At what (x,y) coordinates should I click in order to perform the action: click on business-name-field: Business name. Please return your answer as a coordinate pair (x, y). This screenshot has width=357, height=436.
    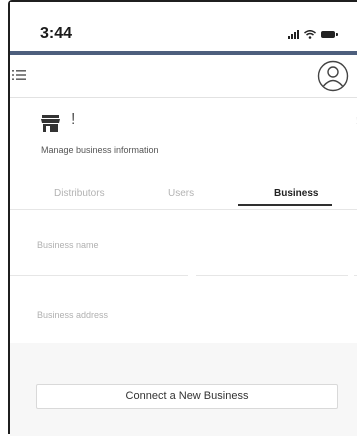
    Looking at the image, I should click on (68, 245).